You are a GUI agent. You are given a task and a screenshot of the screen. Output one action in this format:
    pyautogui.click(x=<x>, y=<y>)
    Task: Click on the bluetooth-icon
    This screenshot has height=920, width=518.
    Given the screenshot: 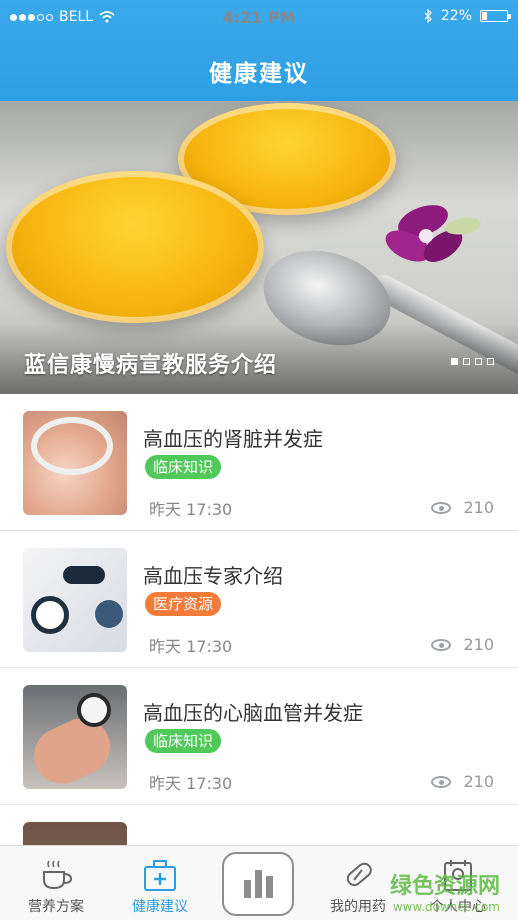 What is the action you would take?
    pyautogui.click(x=428, y=16)
    